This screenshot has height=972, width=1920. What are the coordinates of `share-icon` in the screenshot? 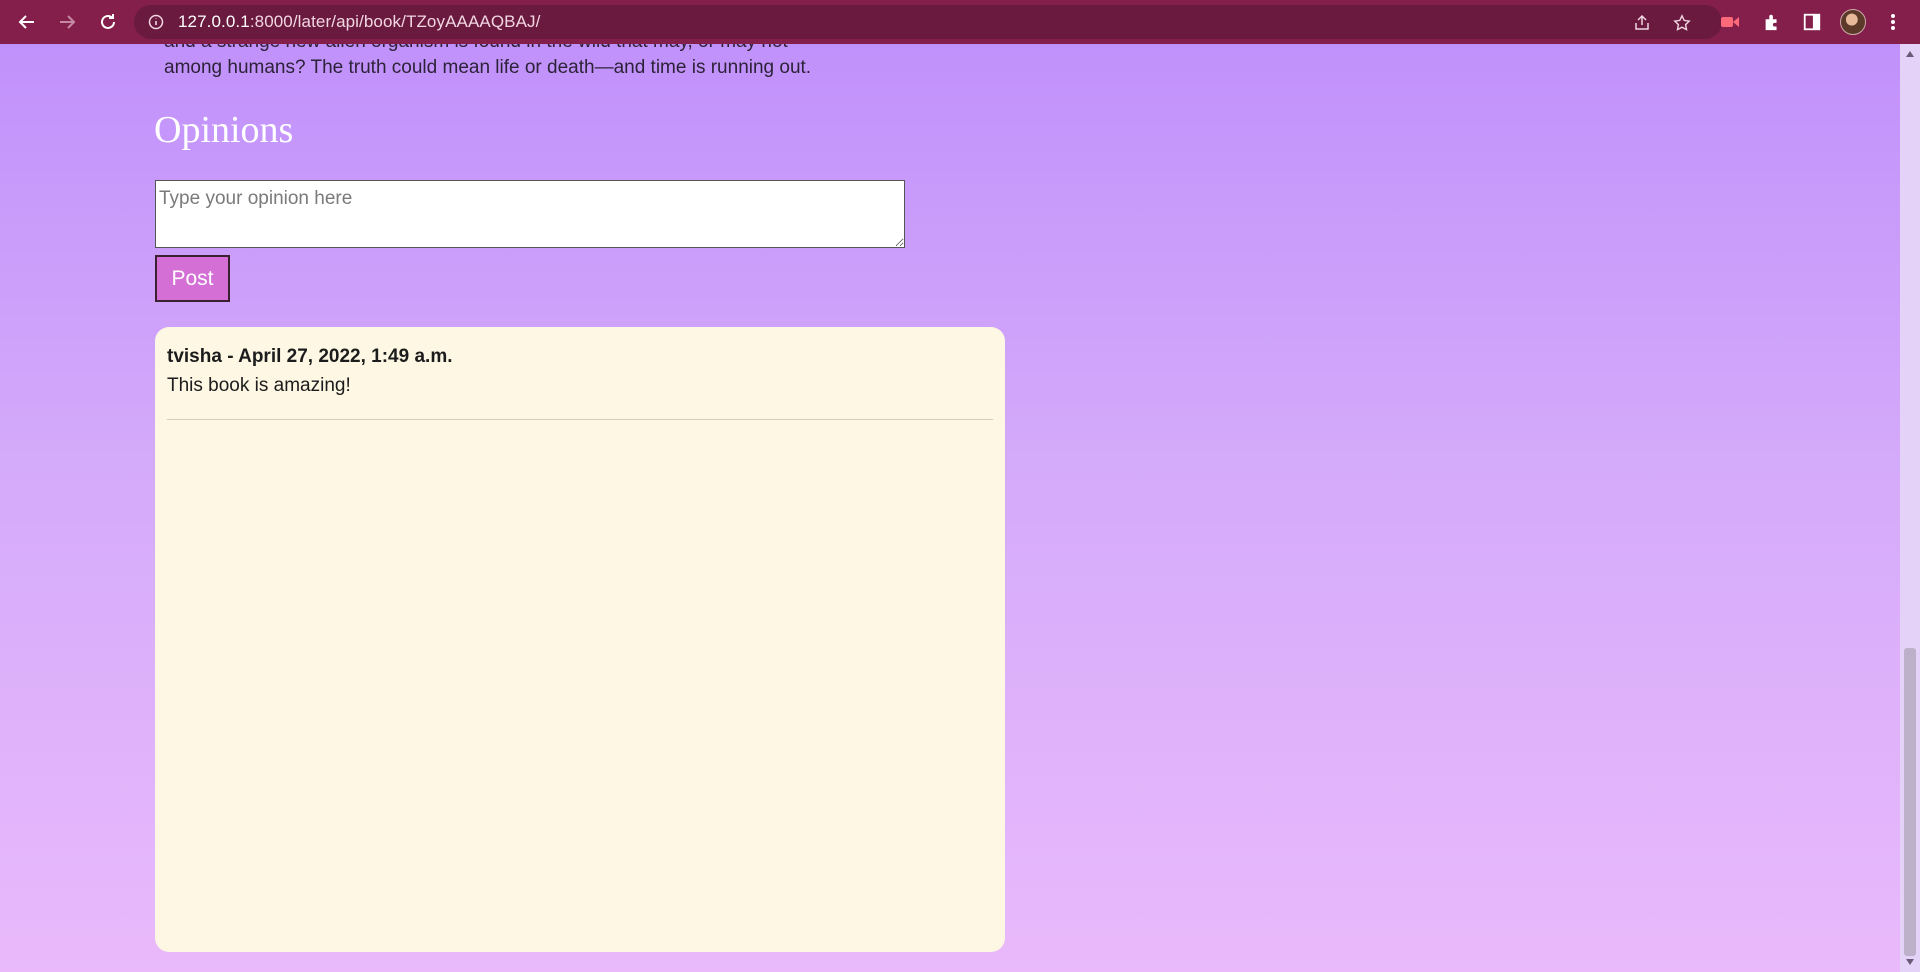 It's located at (1642, 23).